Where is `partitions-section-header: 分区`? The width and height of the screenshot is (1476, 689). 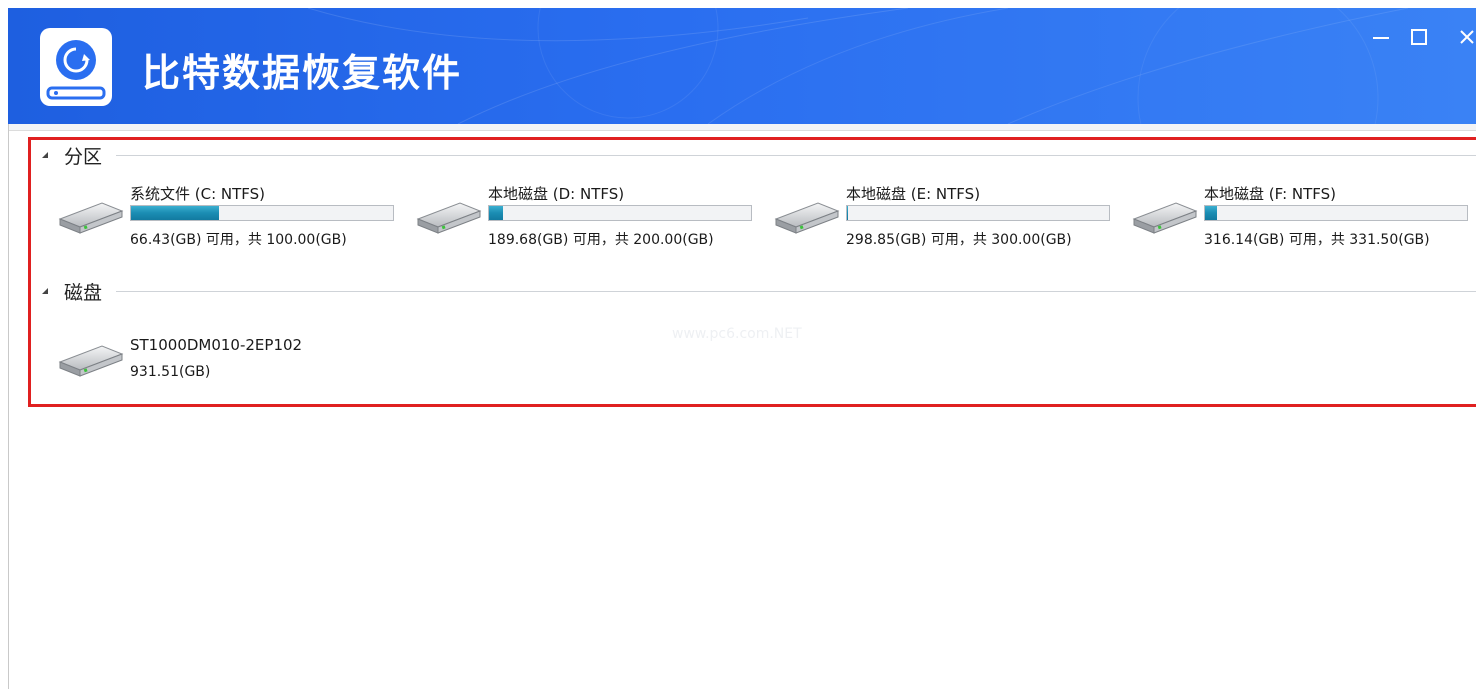
partitions-section-header: 分区 is located at coordinates (757, 155).